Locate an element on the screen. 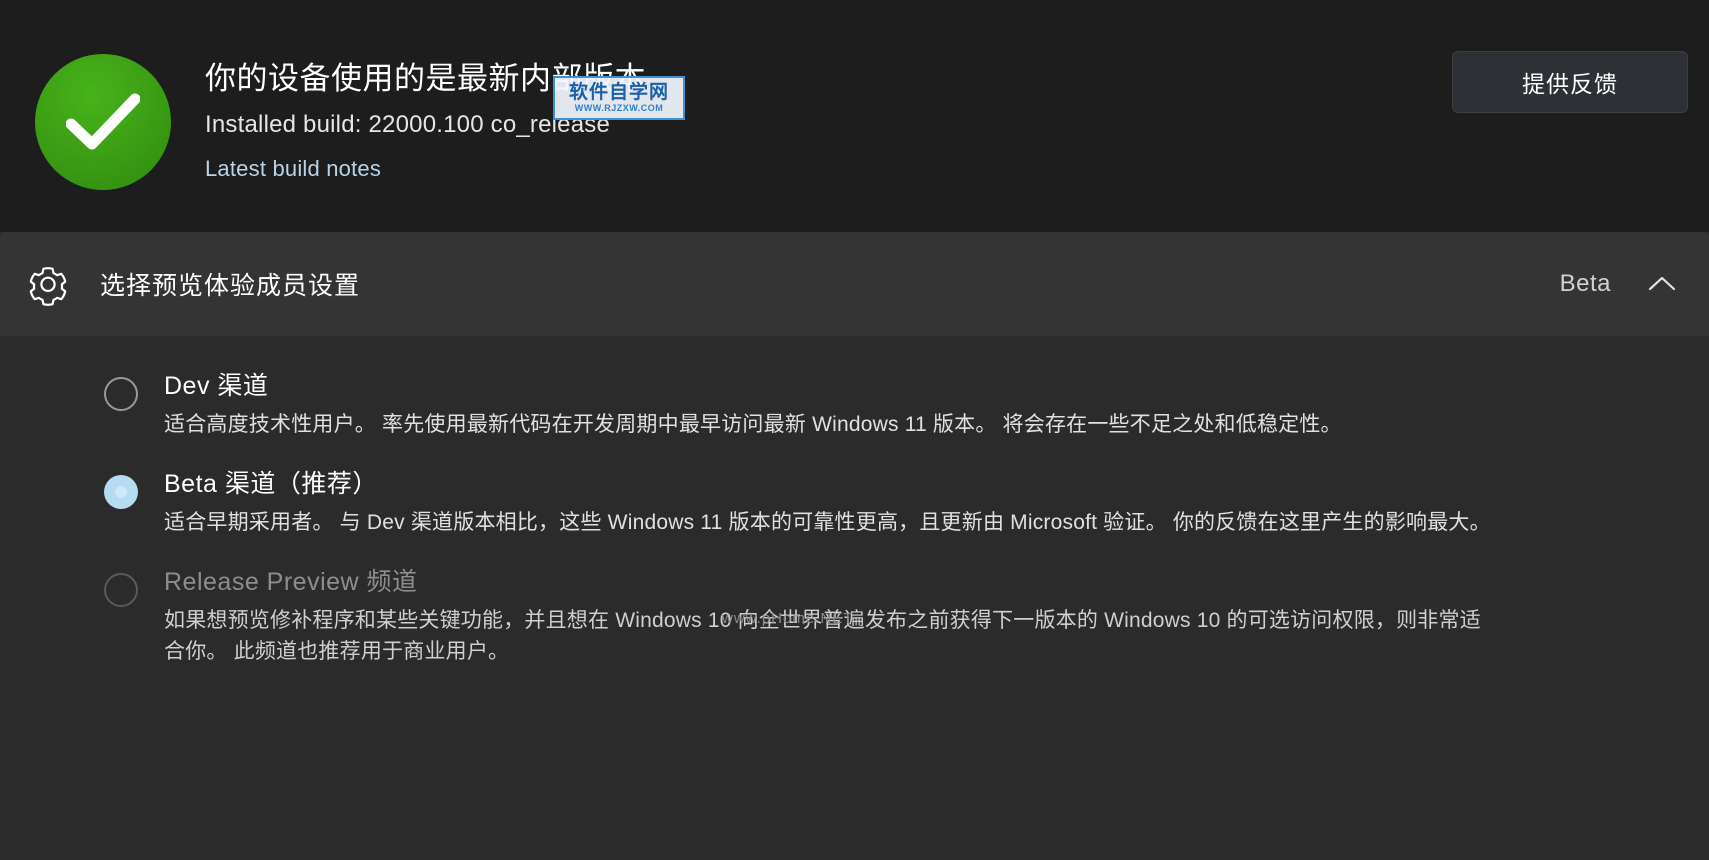  status-icon-container is located at coordinates (102, 118).